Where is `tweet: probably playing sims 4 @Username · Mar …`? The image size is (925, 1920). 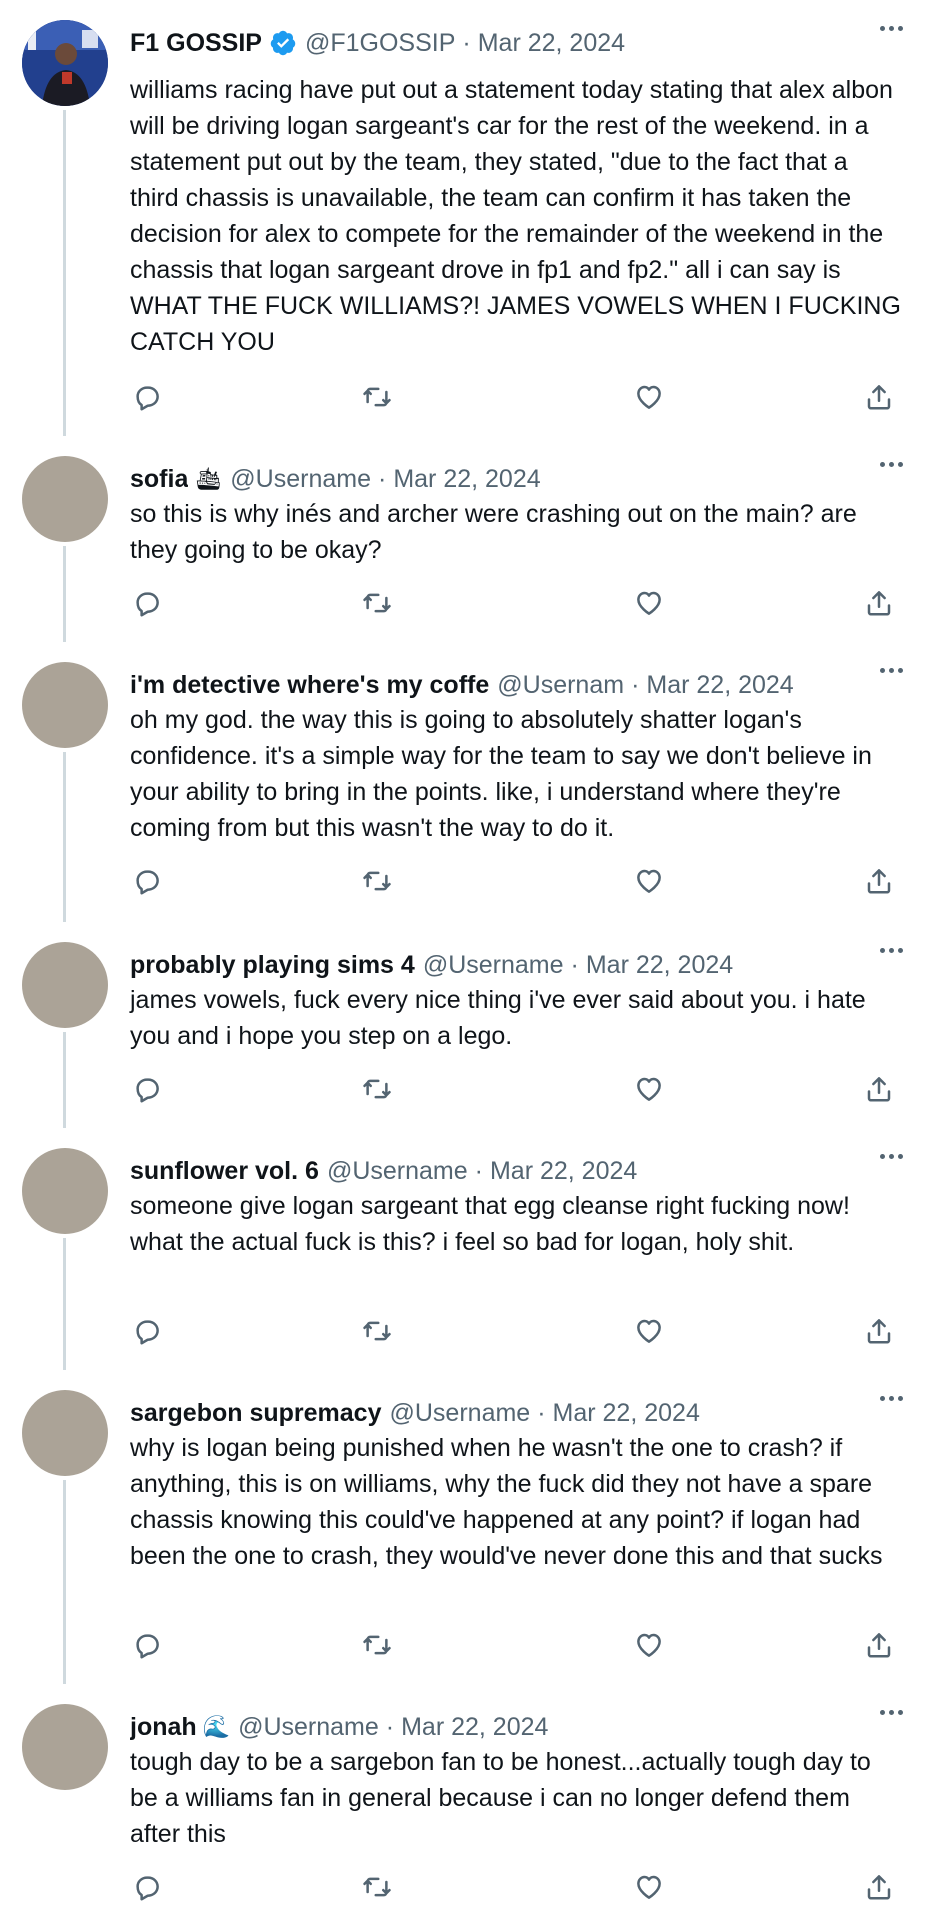 tweet: probably playing sims 4 @Username · Mar … is located at coordinates (462, 1025).